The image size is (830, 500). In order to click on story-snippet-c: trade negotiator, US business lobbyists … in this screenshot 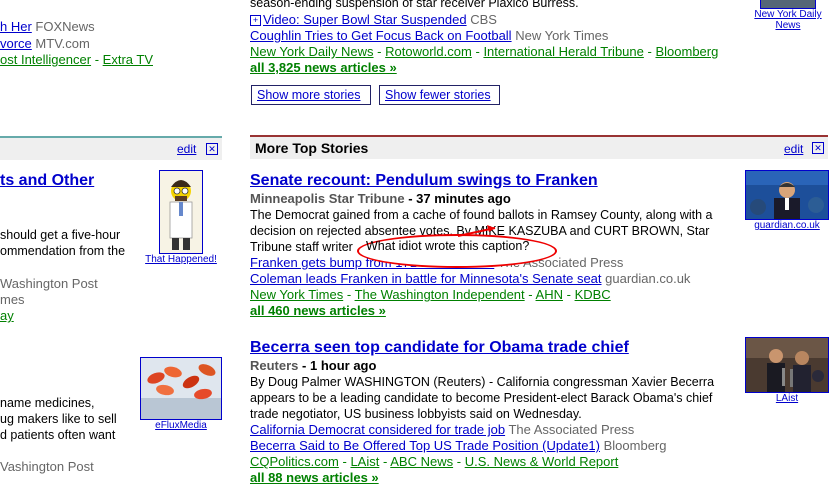, I will do `click(416, 414)`.